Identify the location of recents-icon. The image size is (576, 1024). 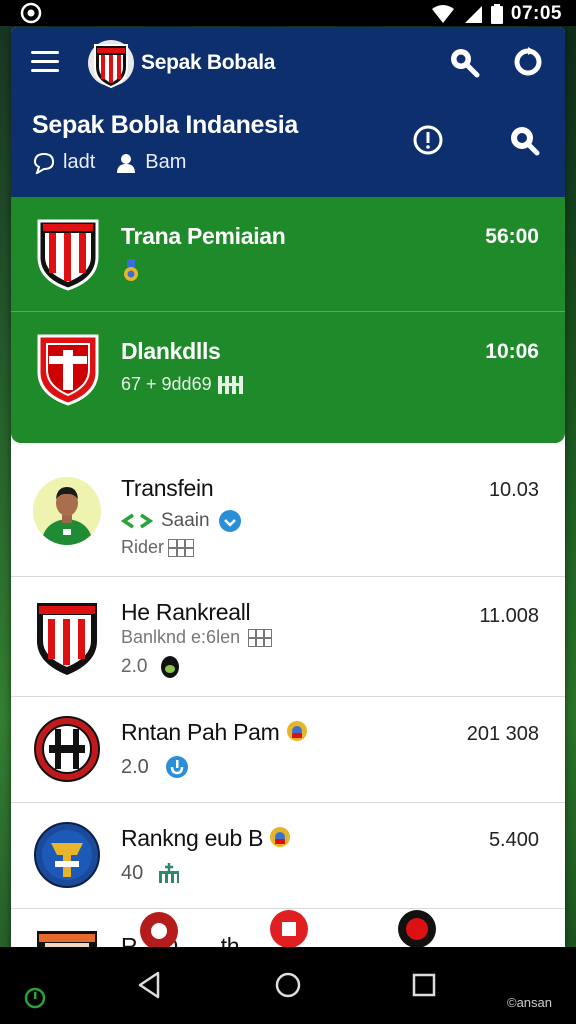
(424, 985).